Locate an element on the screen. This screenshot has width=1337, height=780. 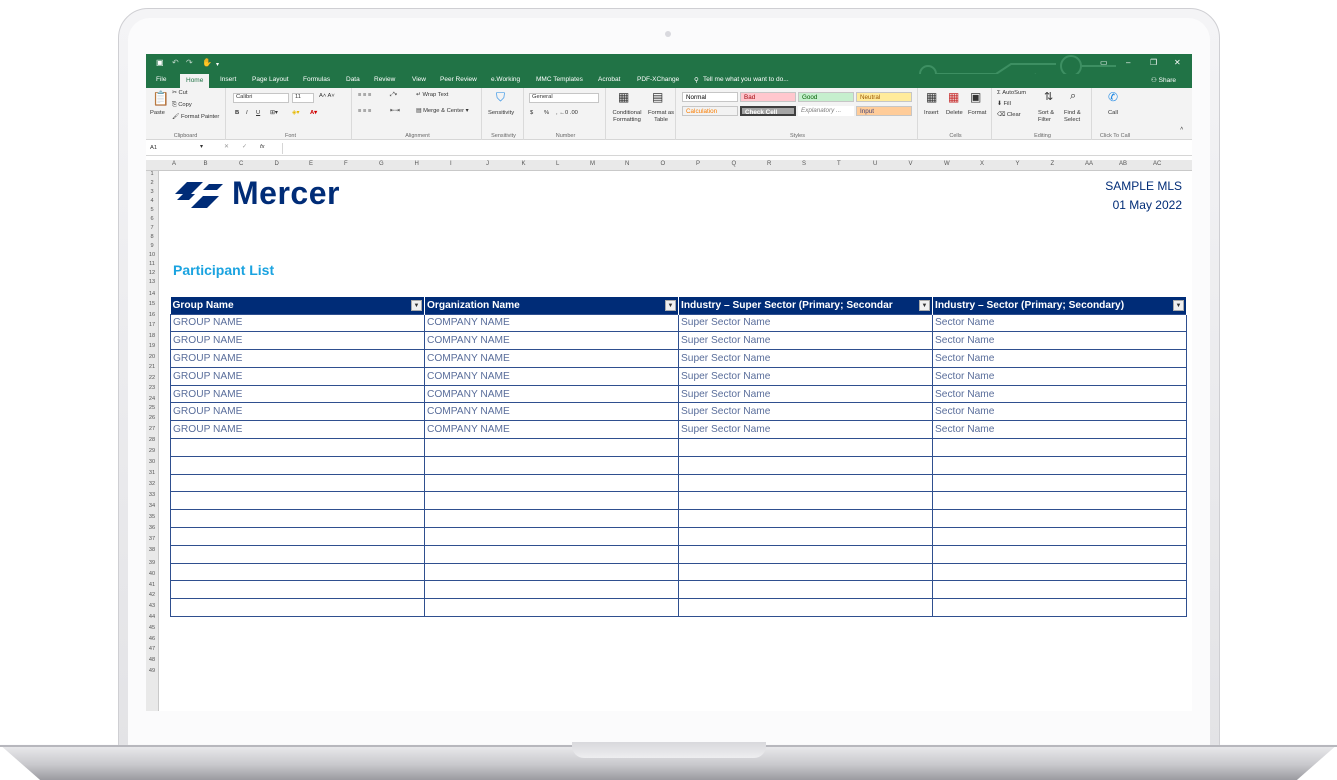
format-cells-icon: ▣ is located at coordinates (975, 97).